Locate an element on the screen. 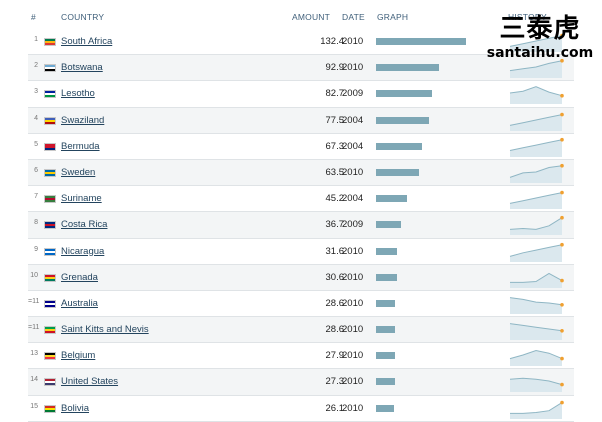  table-row: 15 Bolivia 26.1 2010 is located at coordinates (301, 409).